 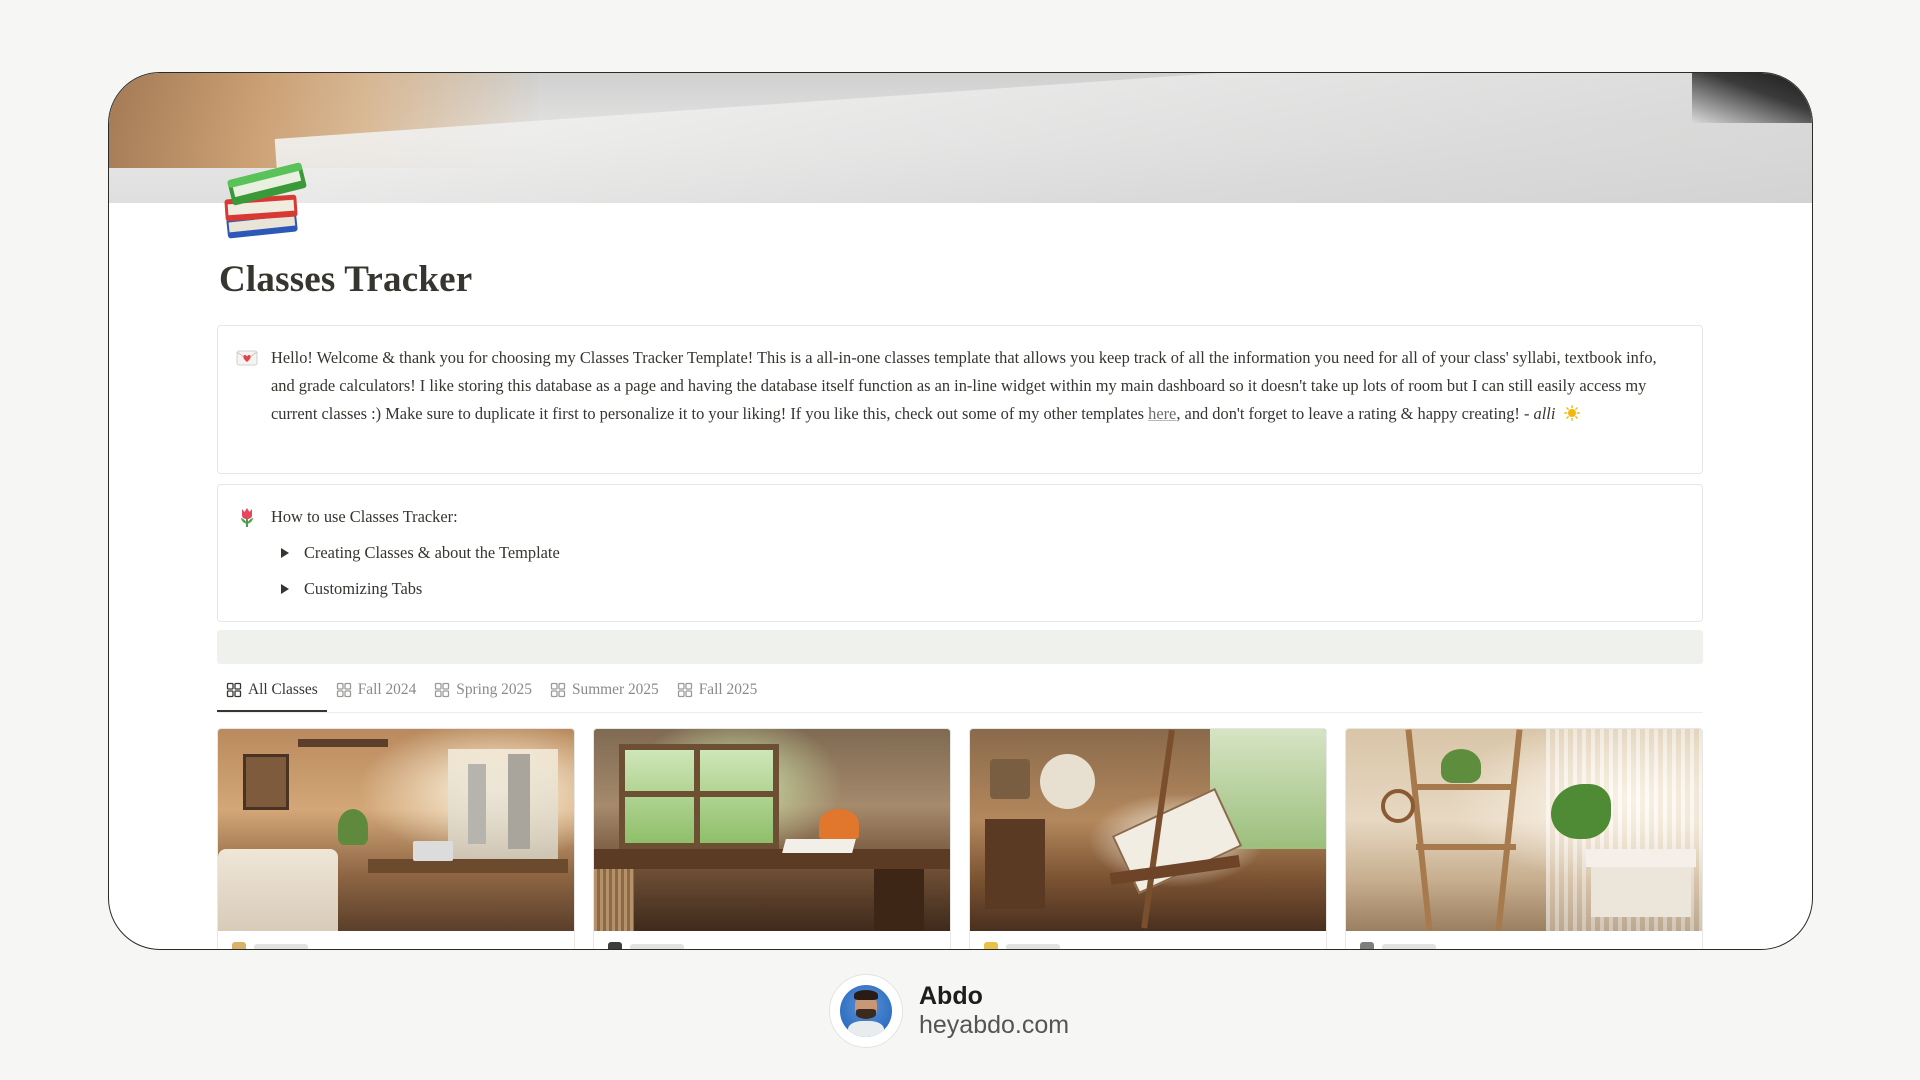 What do you see at coordinates (363, 588) in the screenshot?
I see `toggle-label: Customizing Tabs` at bounding box center [363, 588].